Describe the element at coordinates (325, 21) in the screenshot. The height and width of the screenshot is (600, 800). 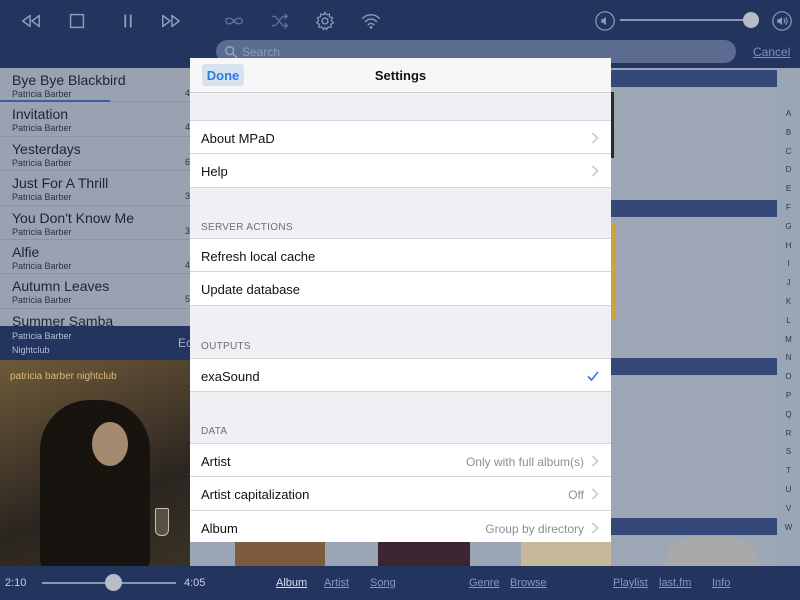
I see `gear-icon` at that location.